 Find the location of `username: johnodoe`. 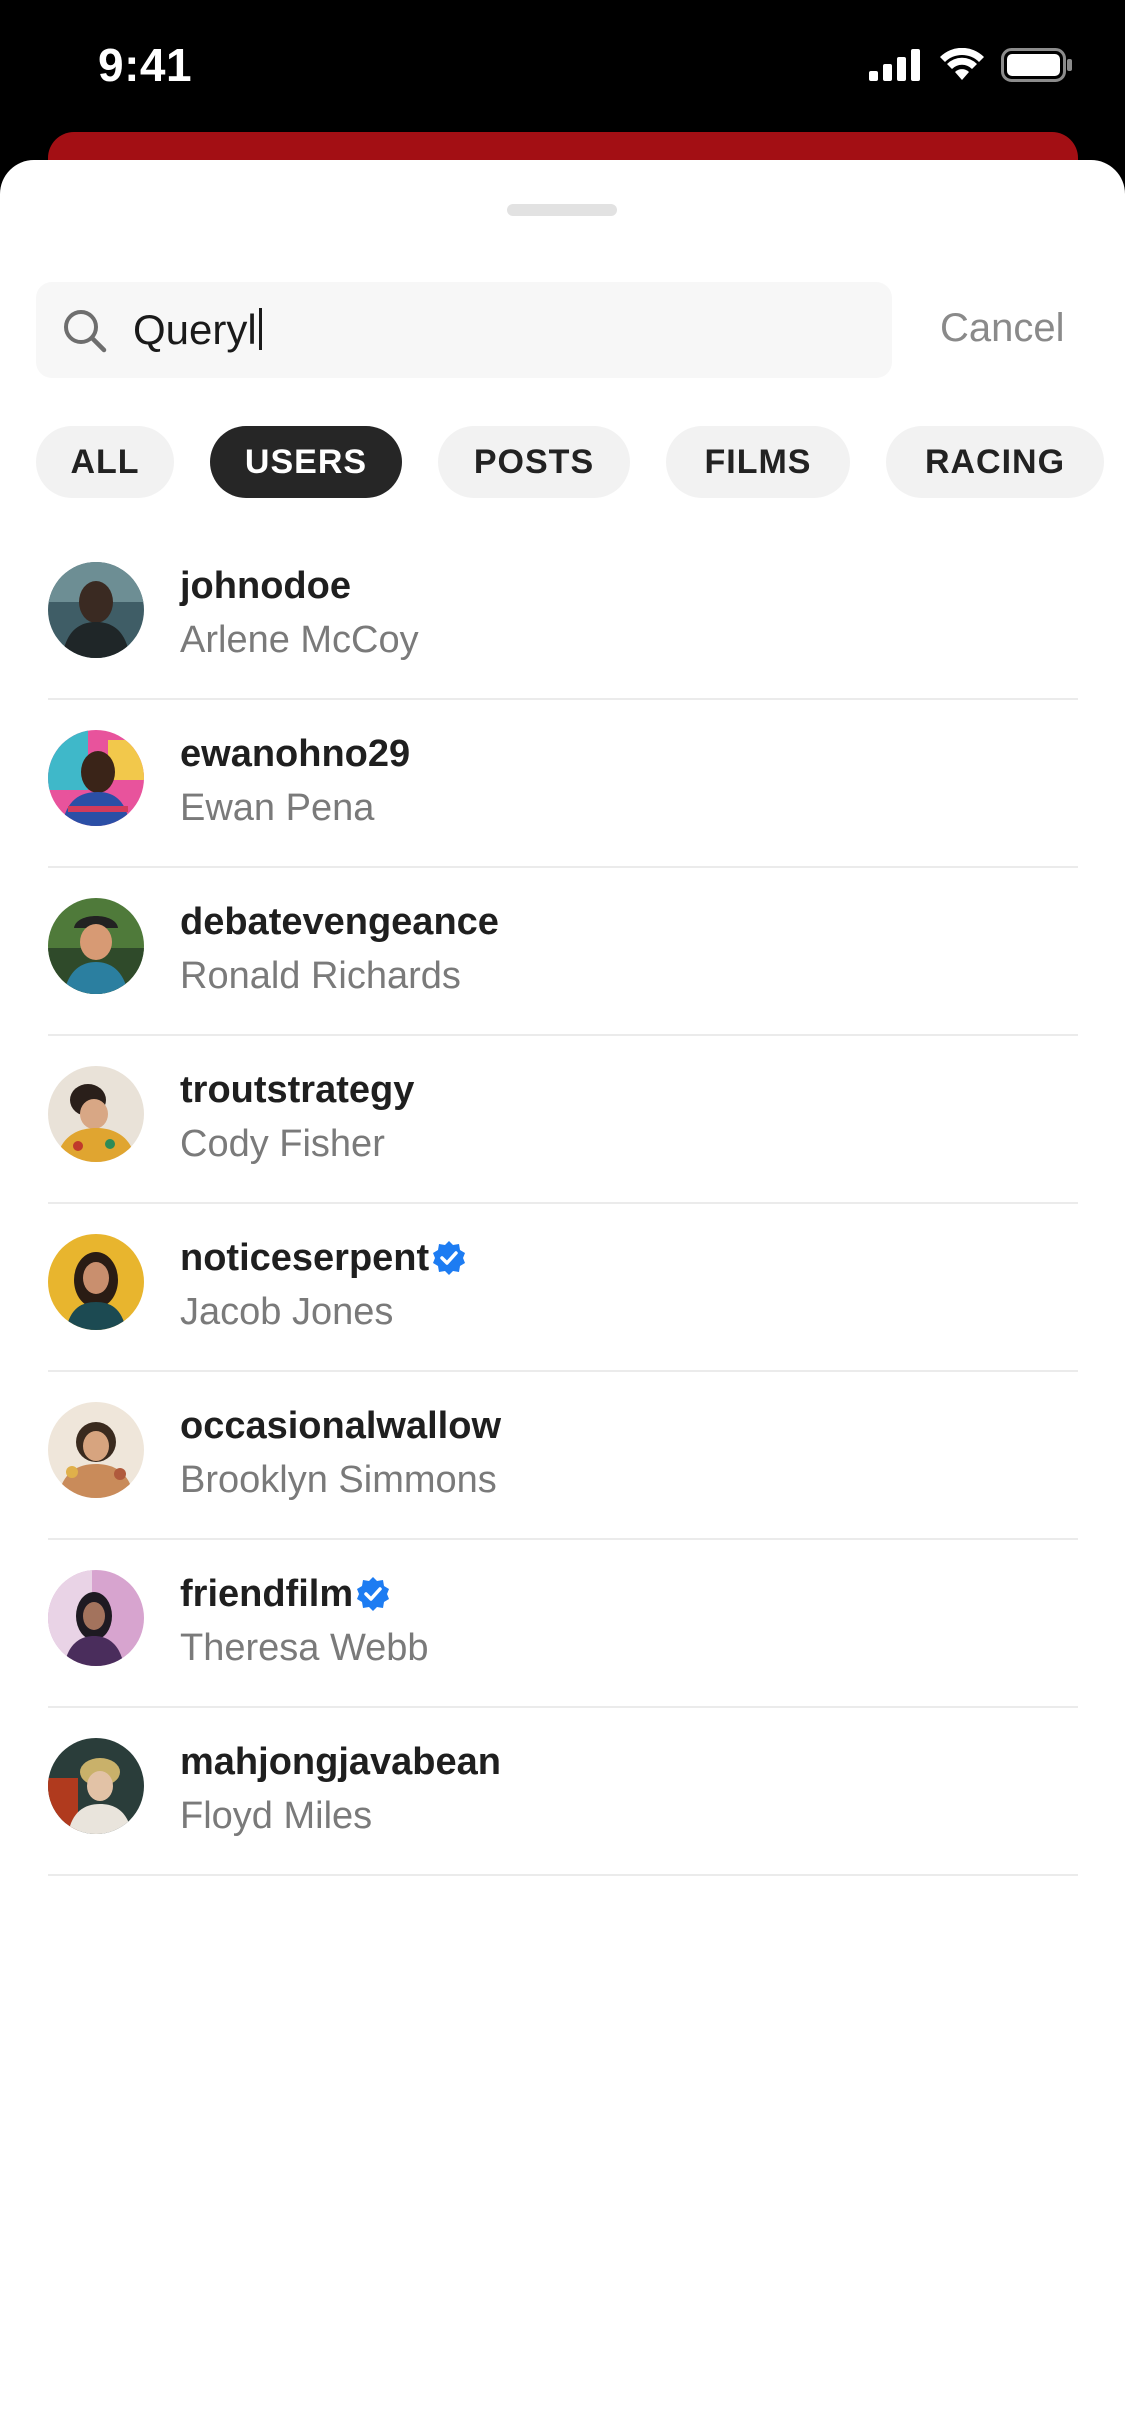

username: johnodoe is located at coordinates (265, 586).